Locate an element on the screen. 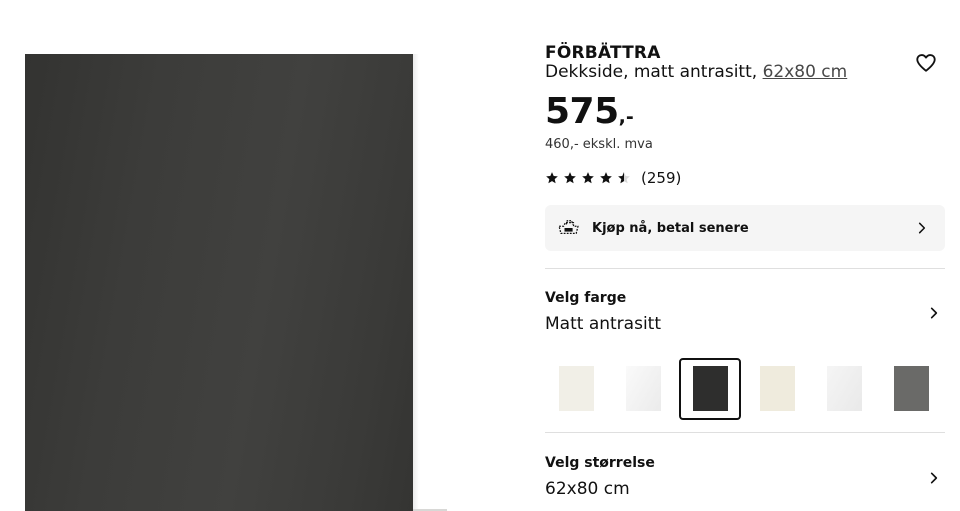  color-swatch-grey is located at coordinates (911, 389).